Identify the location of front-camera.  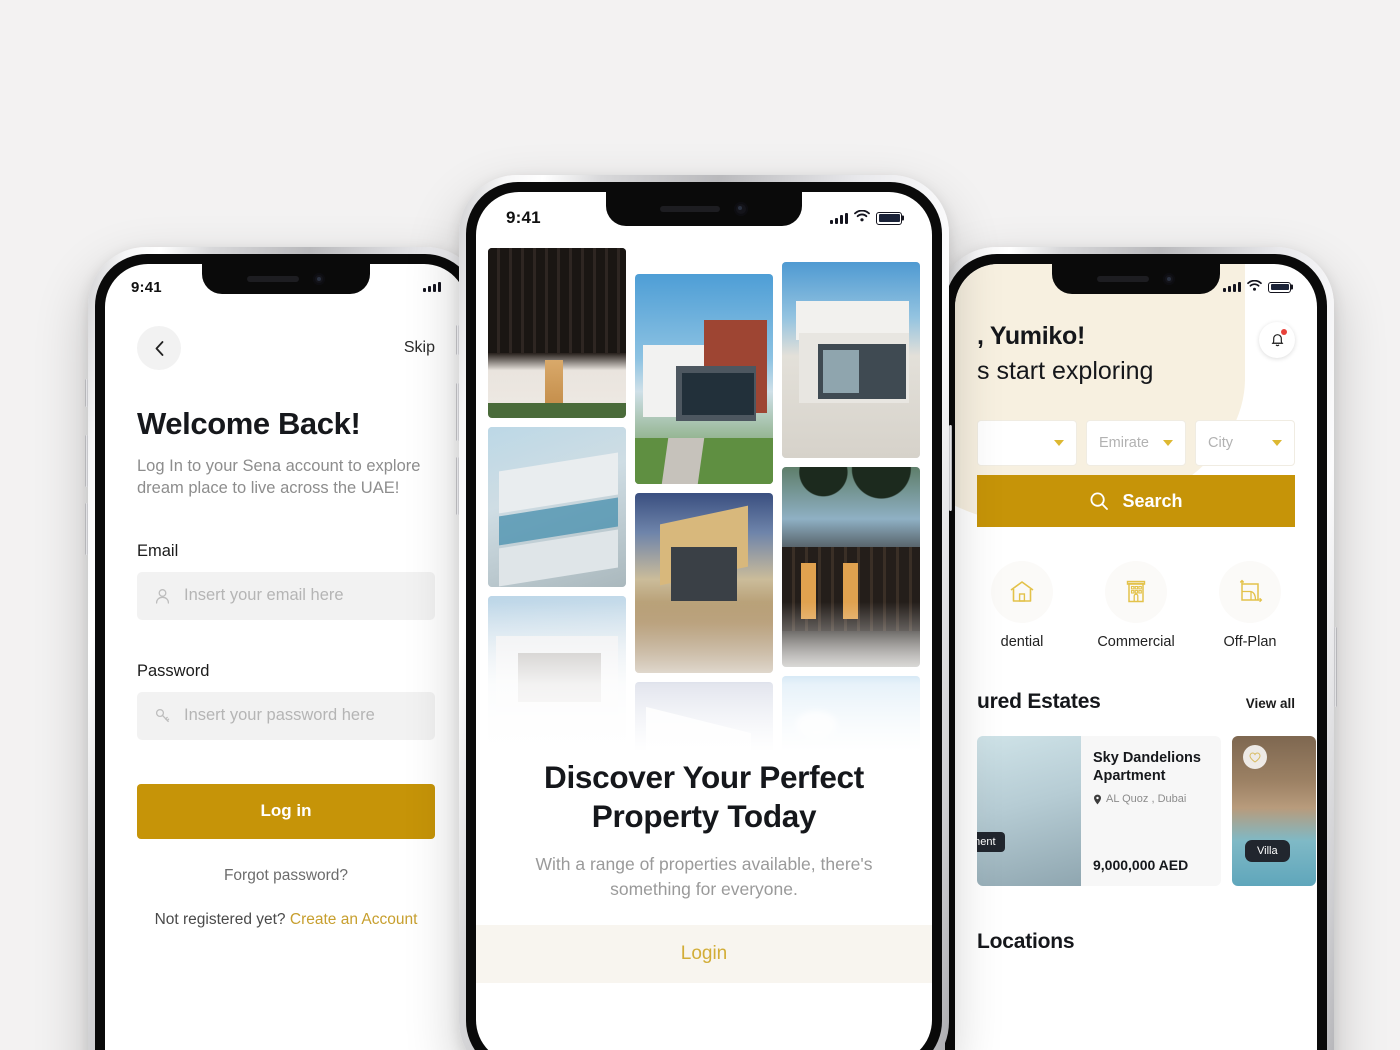
(319, 279).